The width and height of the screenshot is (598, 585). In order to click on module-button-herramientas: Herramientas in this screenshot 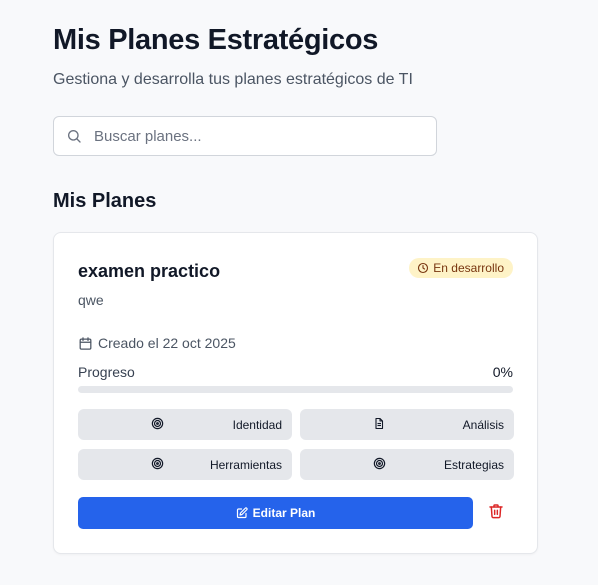, I will do `click(185, 464)`.